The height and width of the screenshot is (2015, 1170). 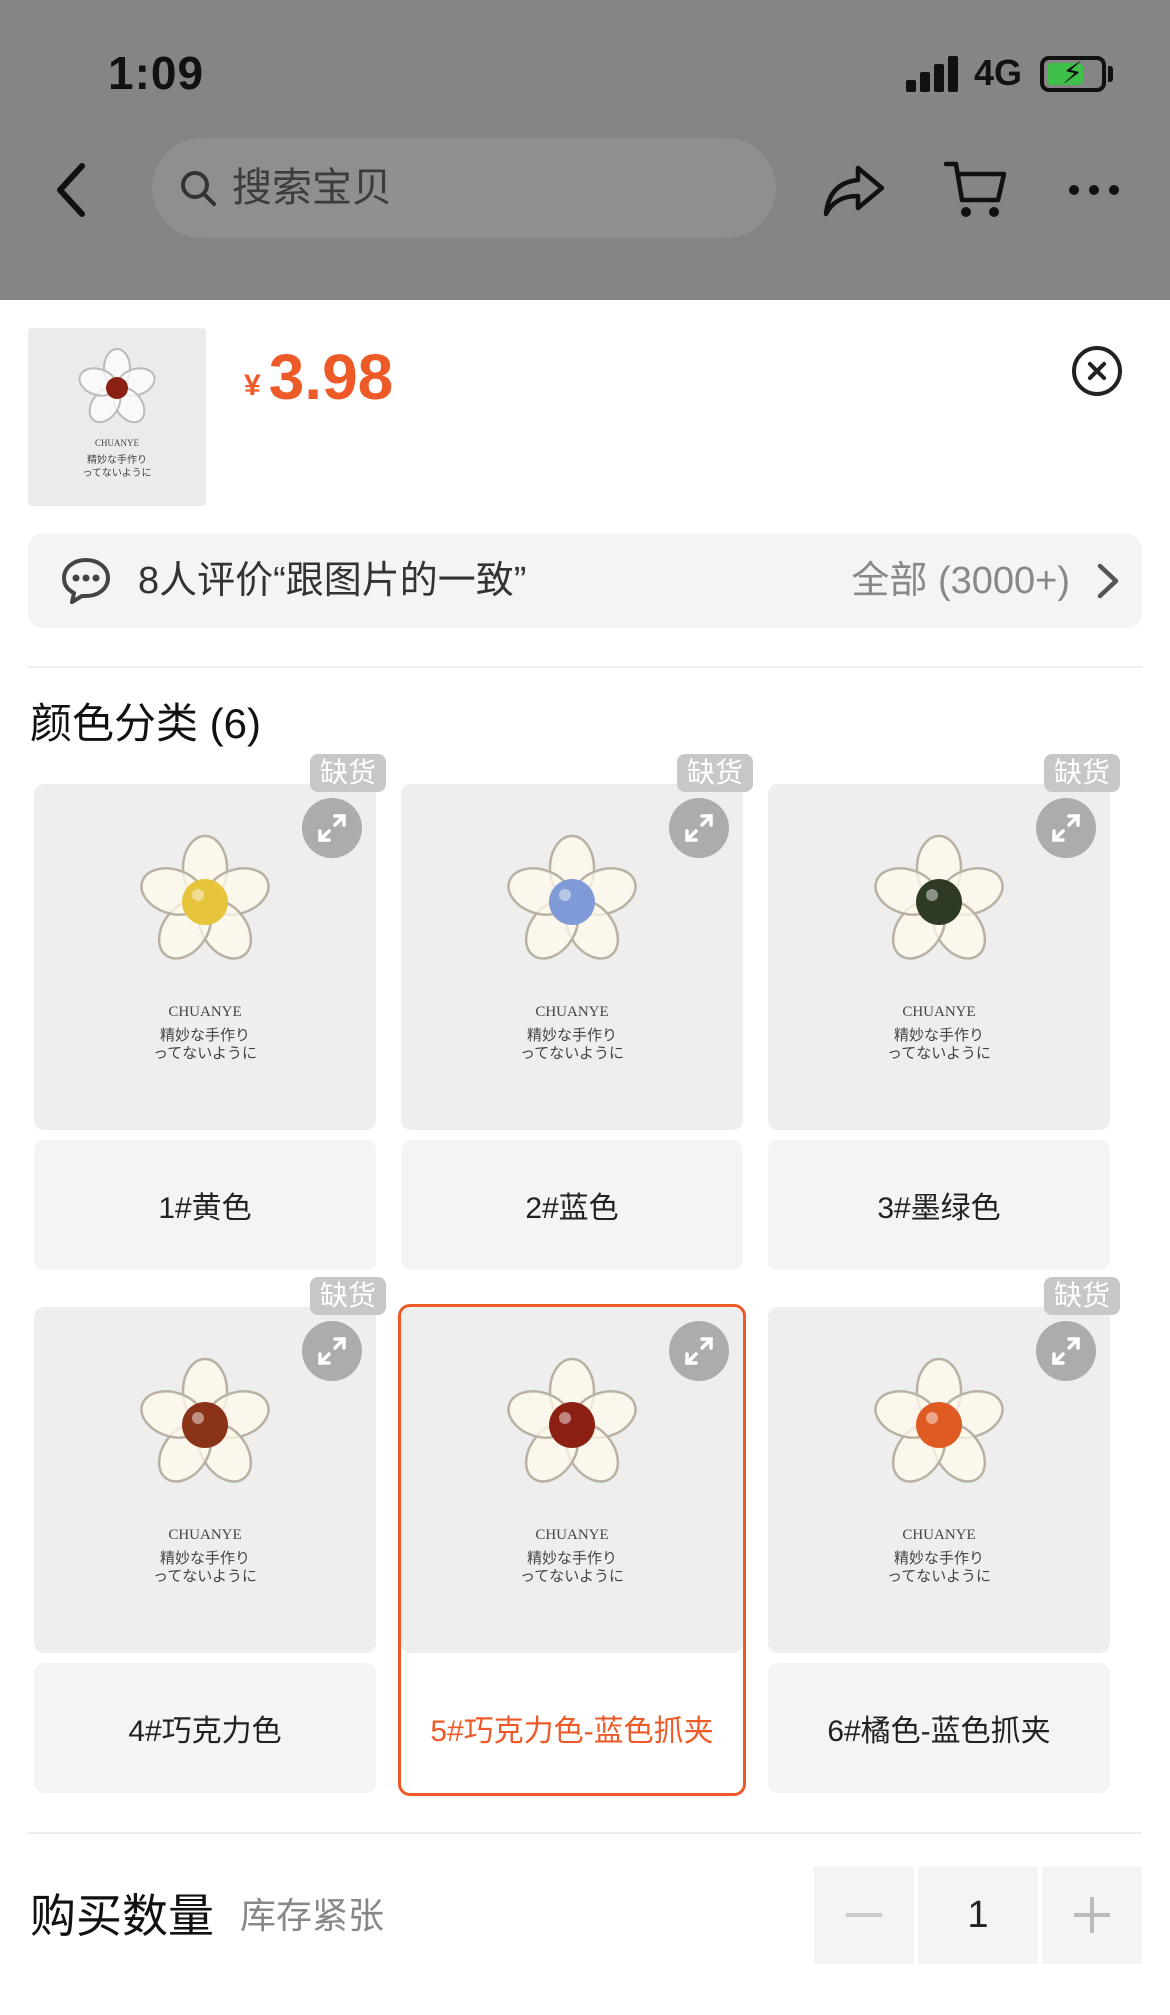 I want to click on variant-option: CHUANYE 精妙な手作り ってないように 6#橘色-蓝色抓夹 缺货, so click(x=944, y=1535).